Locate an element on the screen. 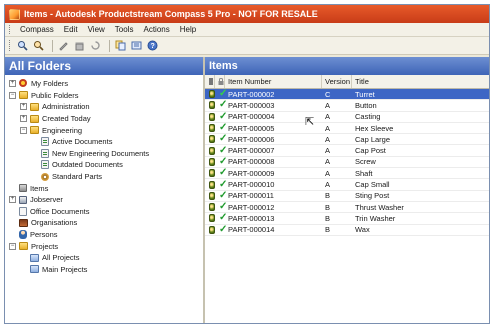 The width and height of the screenshot is (494, 327). column-version: Version is located at coordinates (337, 81).